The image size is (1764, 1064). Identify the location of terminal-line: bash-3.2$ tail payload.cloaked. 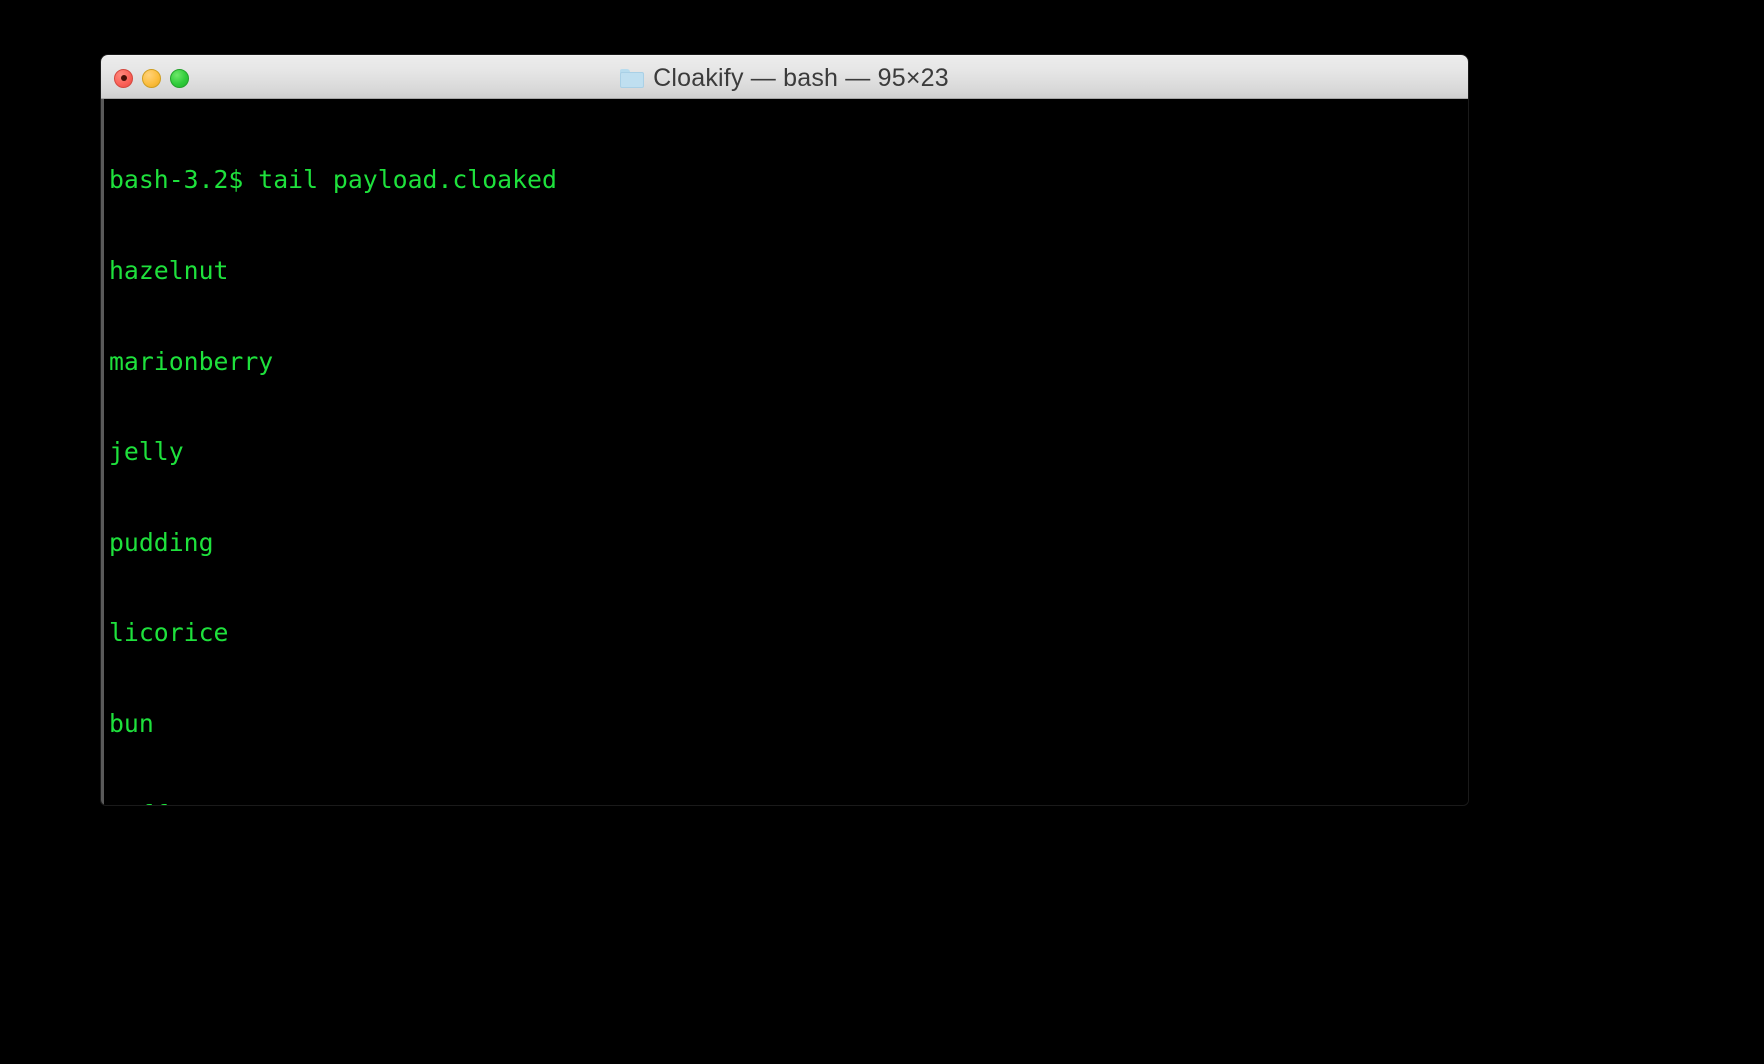
(333, 180).